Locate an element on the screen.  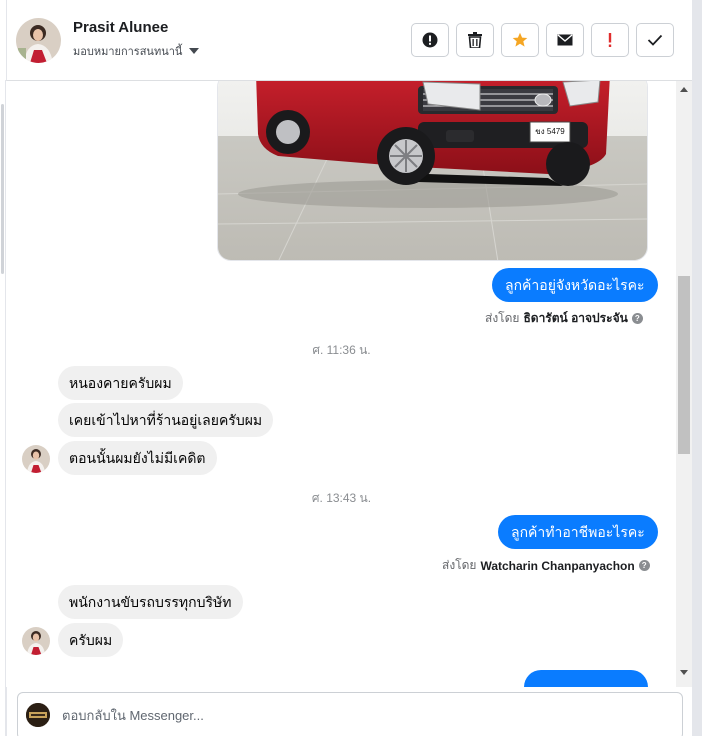
check-icon is located at coordinates (655, 40).